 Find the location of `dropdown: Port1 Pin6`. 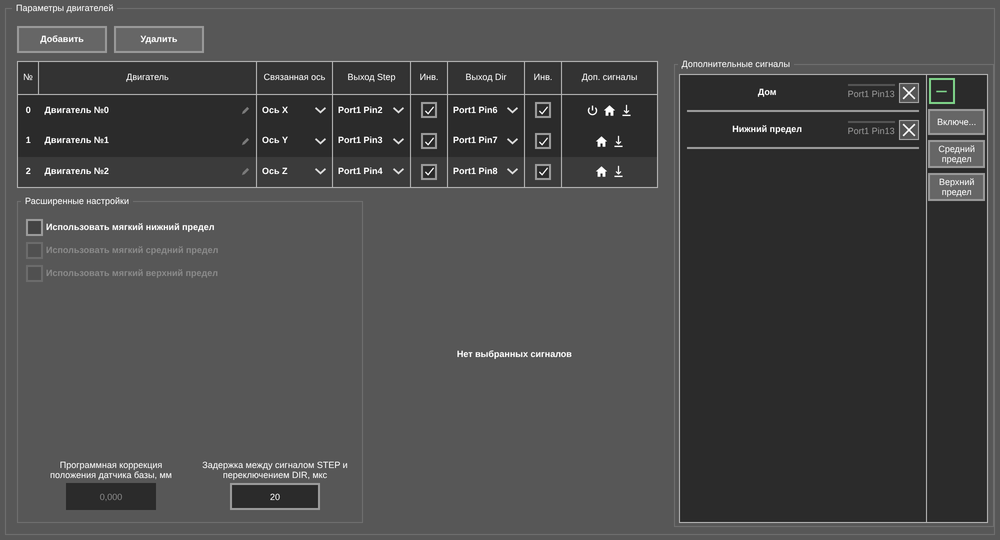

dropdown: Port1 Pin6 is located at coordinates (486, 110).